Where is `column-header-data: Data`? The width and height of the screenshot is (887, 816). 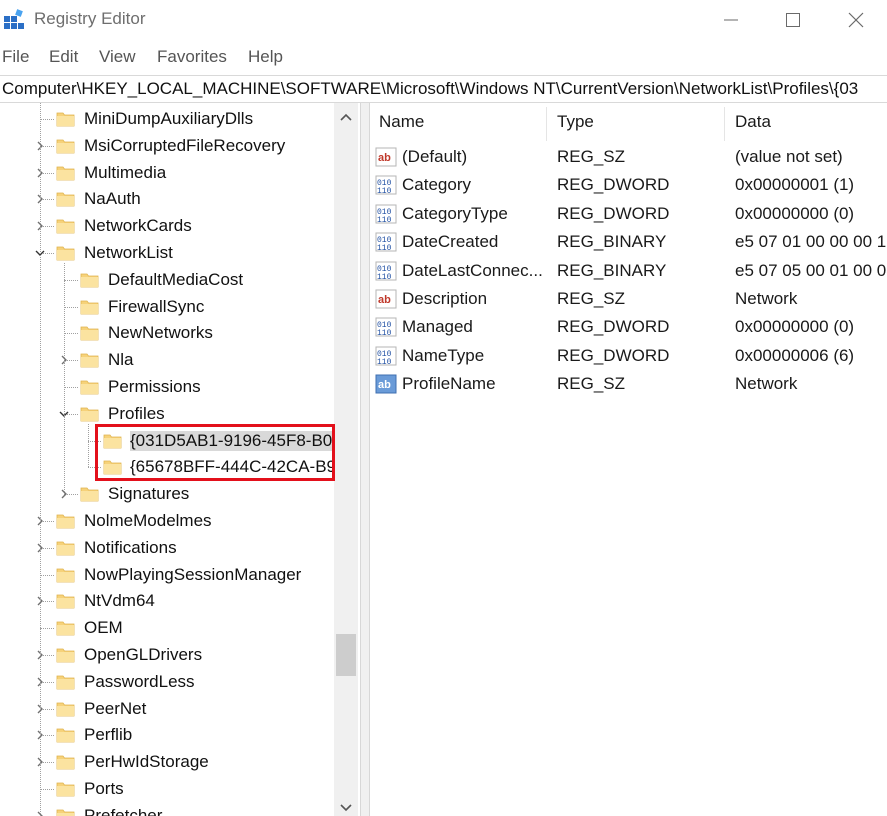
column-header-data: Data is located at coordinates (753, 122).